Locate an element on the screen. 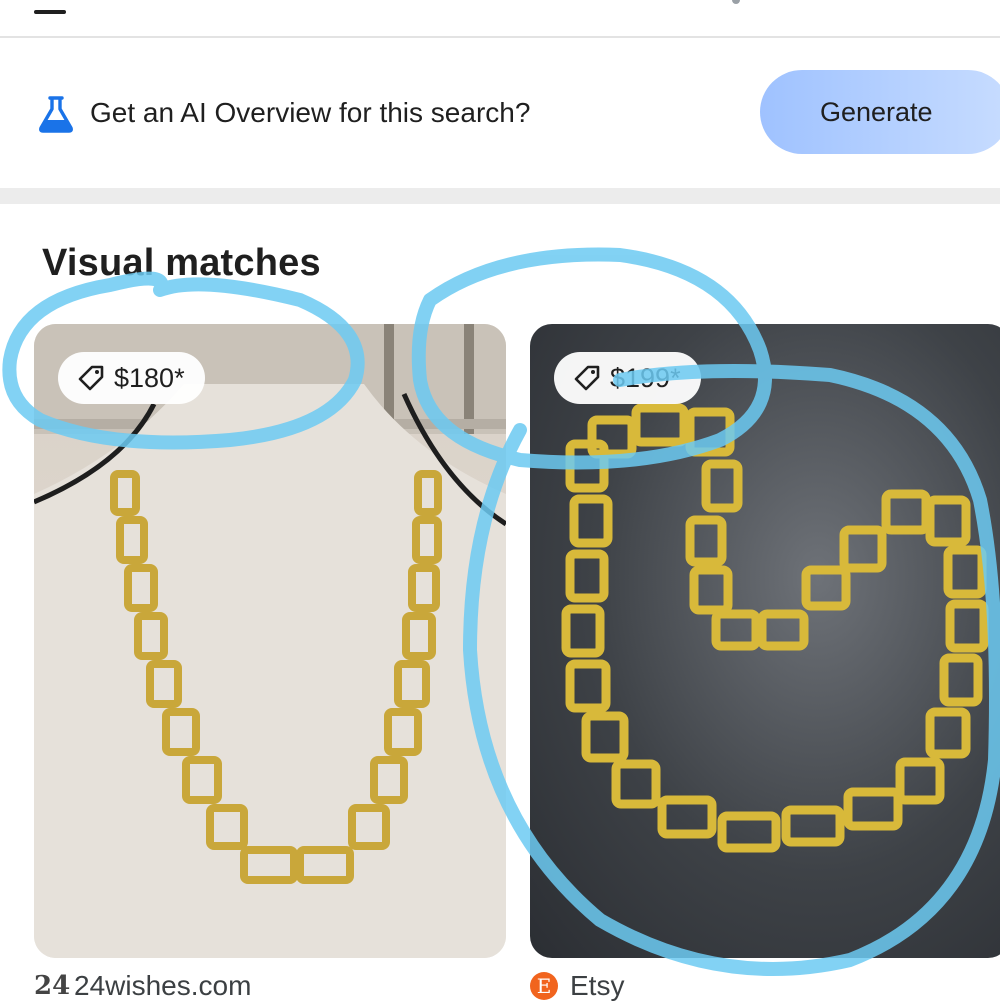 The image size is (1000, 1006). etsy-favicon-icon: E is located at coordinates (544, 986).